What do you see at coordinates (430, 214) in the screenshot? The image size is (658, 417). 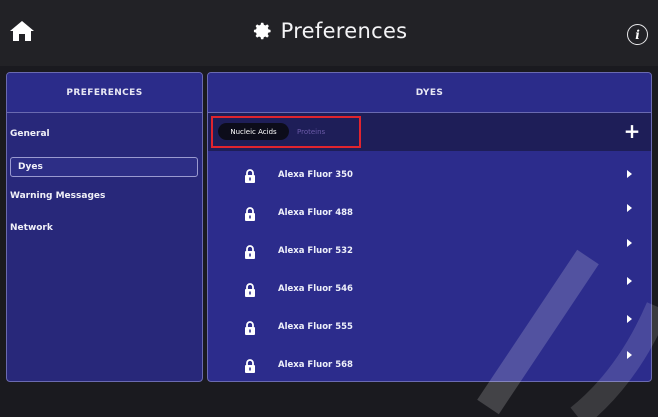 I see `dye-row: Alexa Fluor 488` at bounding box center [430, 214].